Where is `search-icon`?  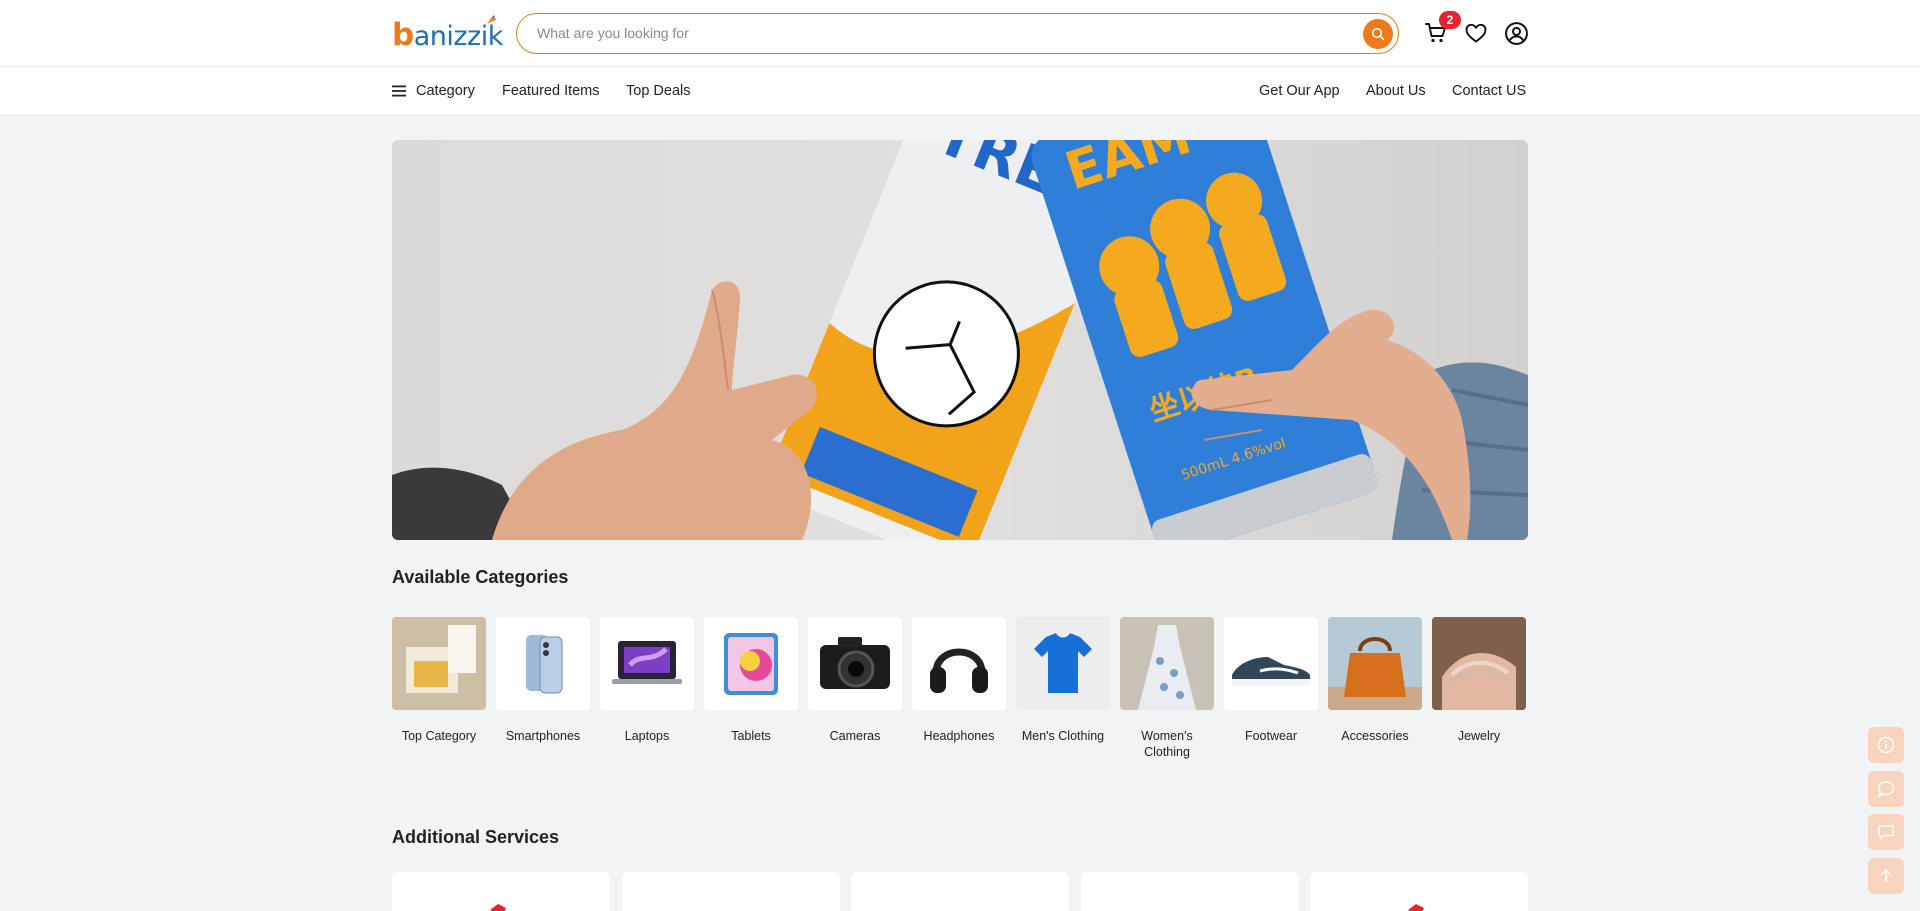 search-icon is located at coordinates (1378, 34).